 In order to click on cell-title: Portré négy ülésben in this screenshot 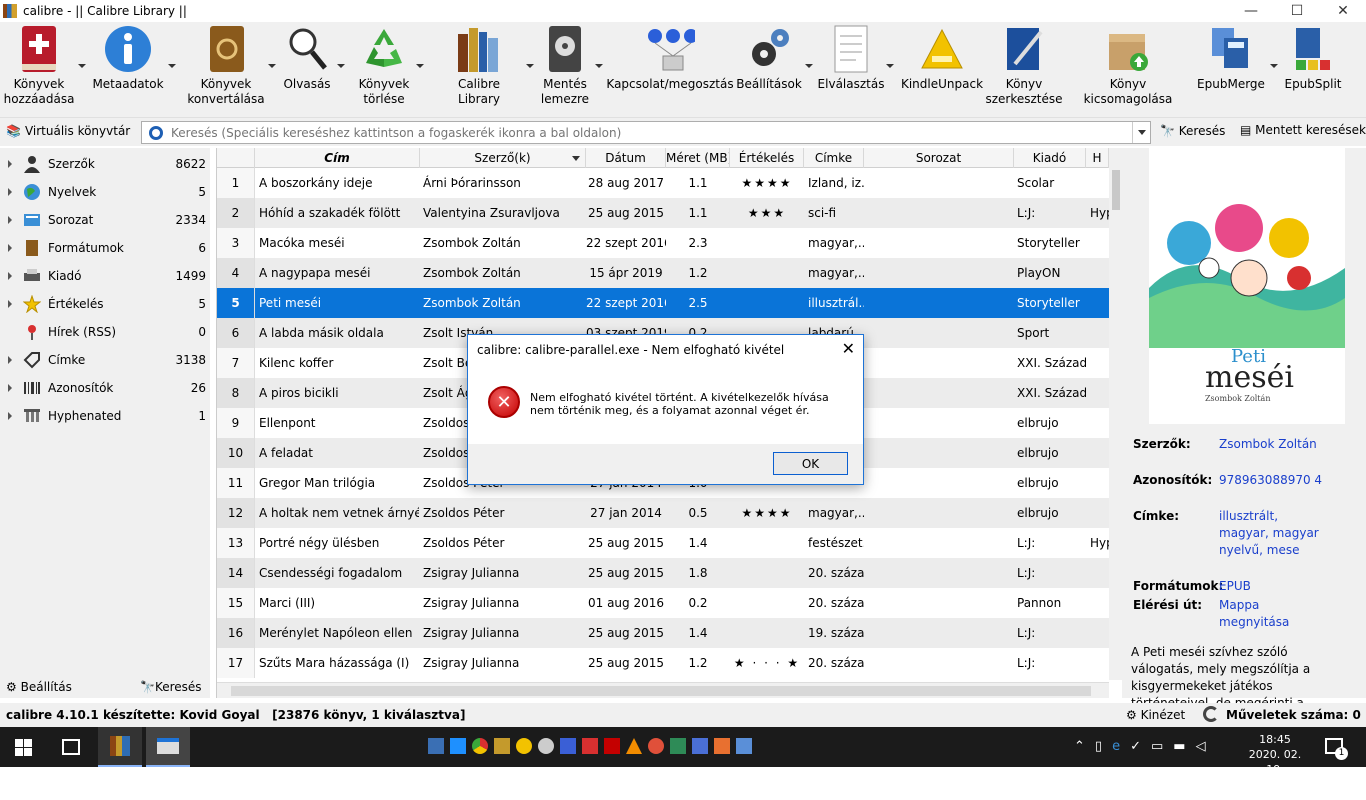, I will do `click(339, 543)`.